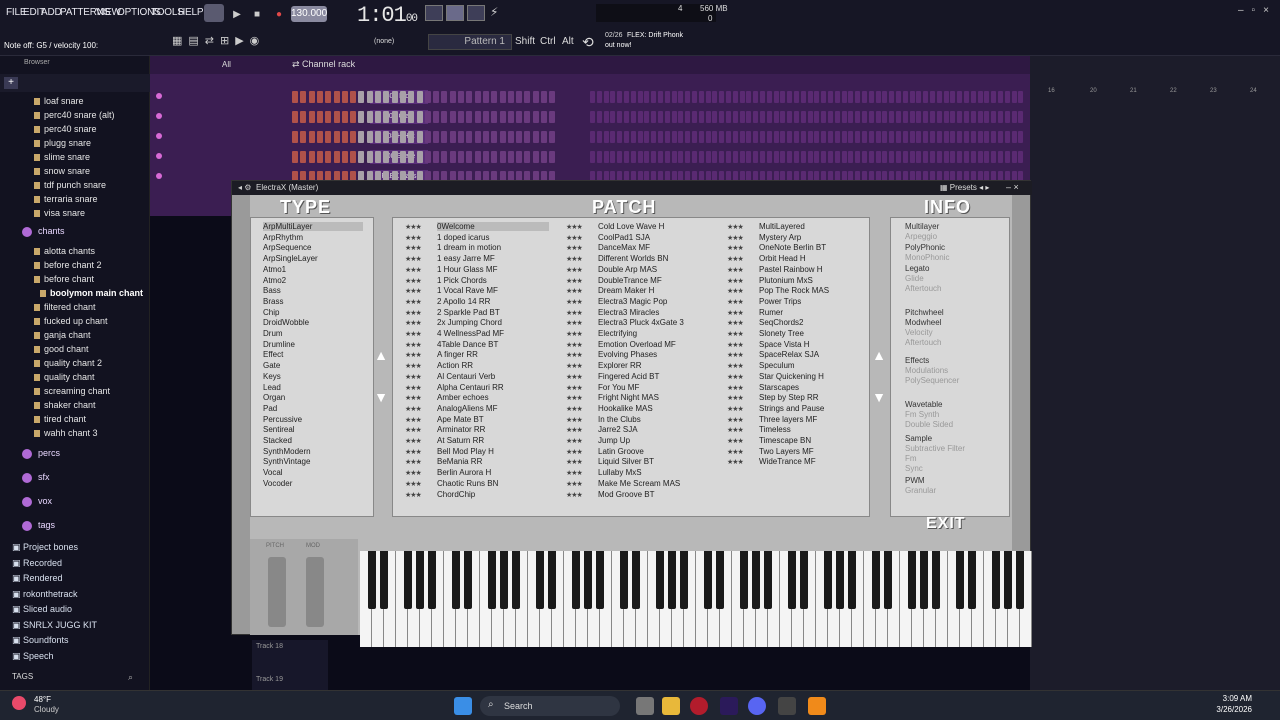 The height and width of the screenshot is (720, 1280). What do you see at coordinates (434, 13) in the screenshot?
I see `waveform-icon` at bounding box center [434, 13].